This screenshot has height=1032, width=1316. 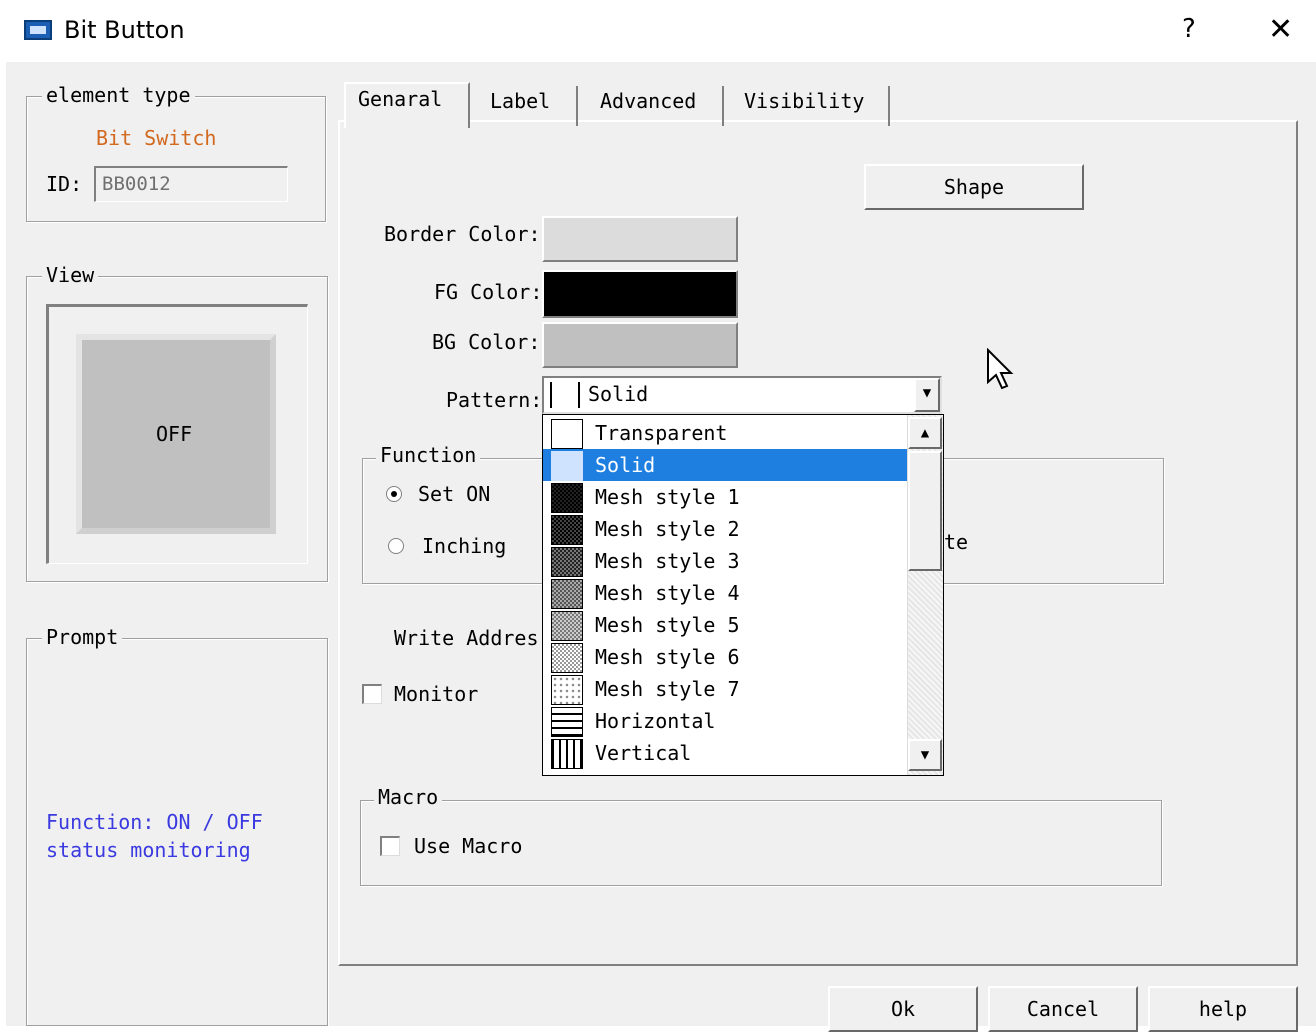 I want to click on title-bar: Bit Button ? ✕, so click(x=658, y=31).